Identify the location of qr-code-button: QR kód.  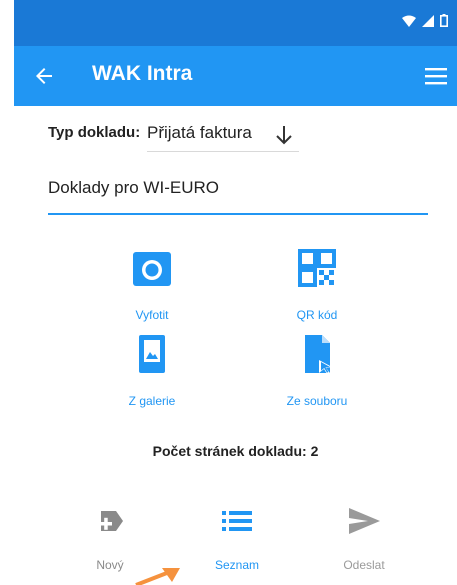
(317, 285).